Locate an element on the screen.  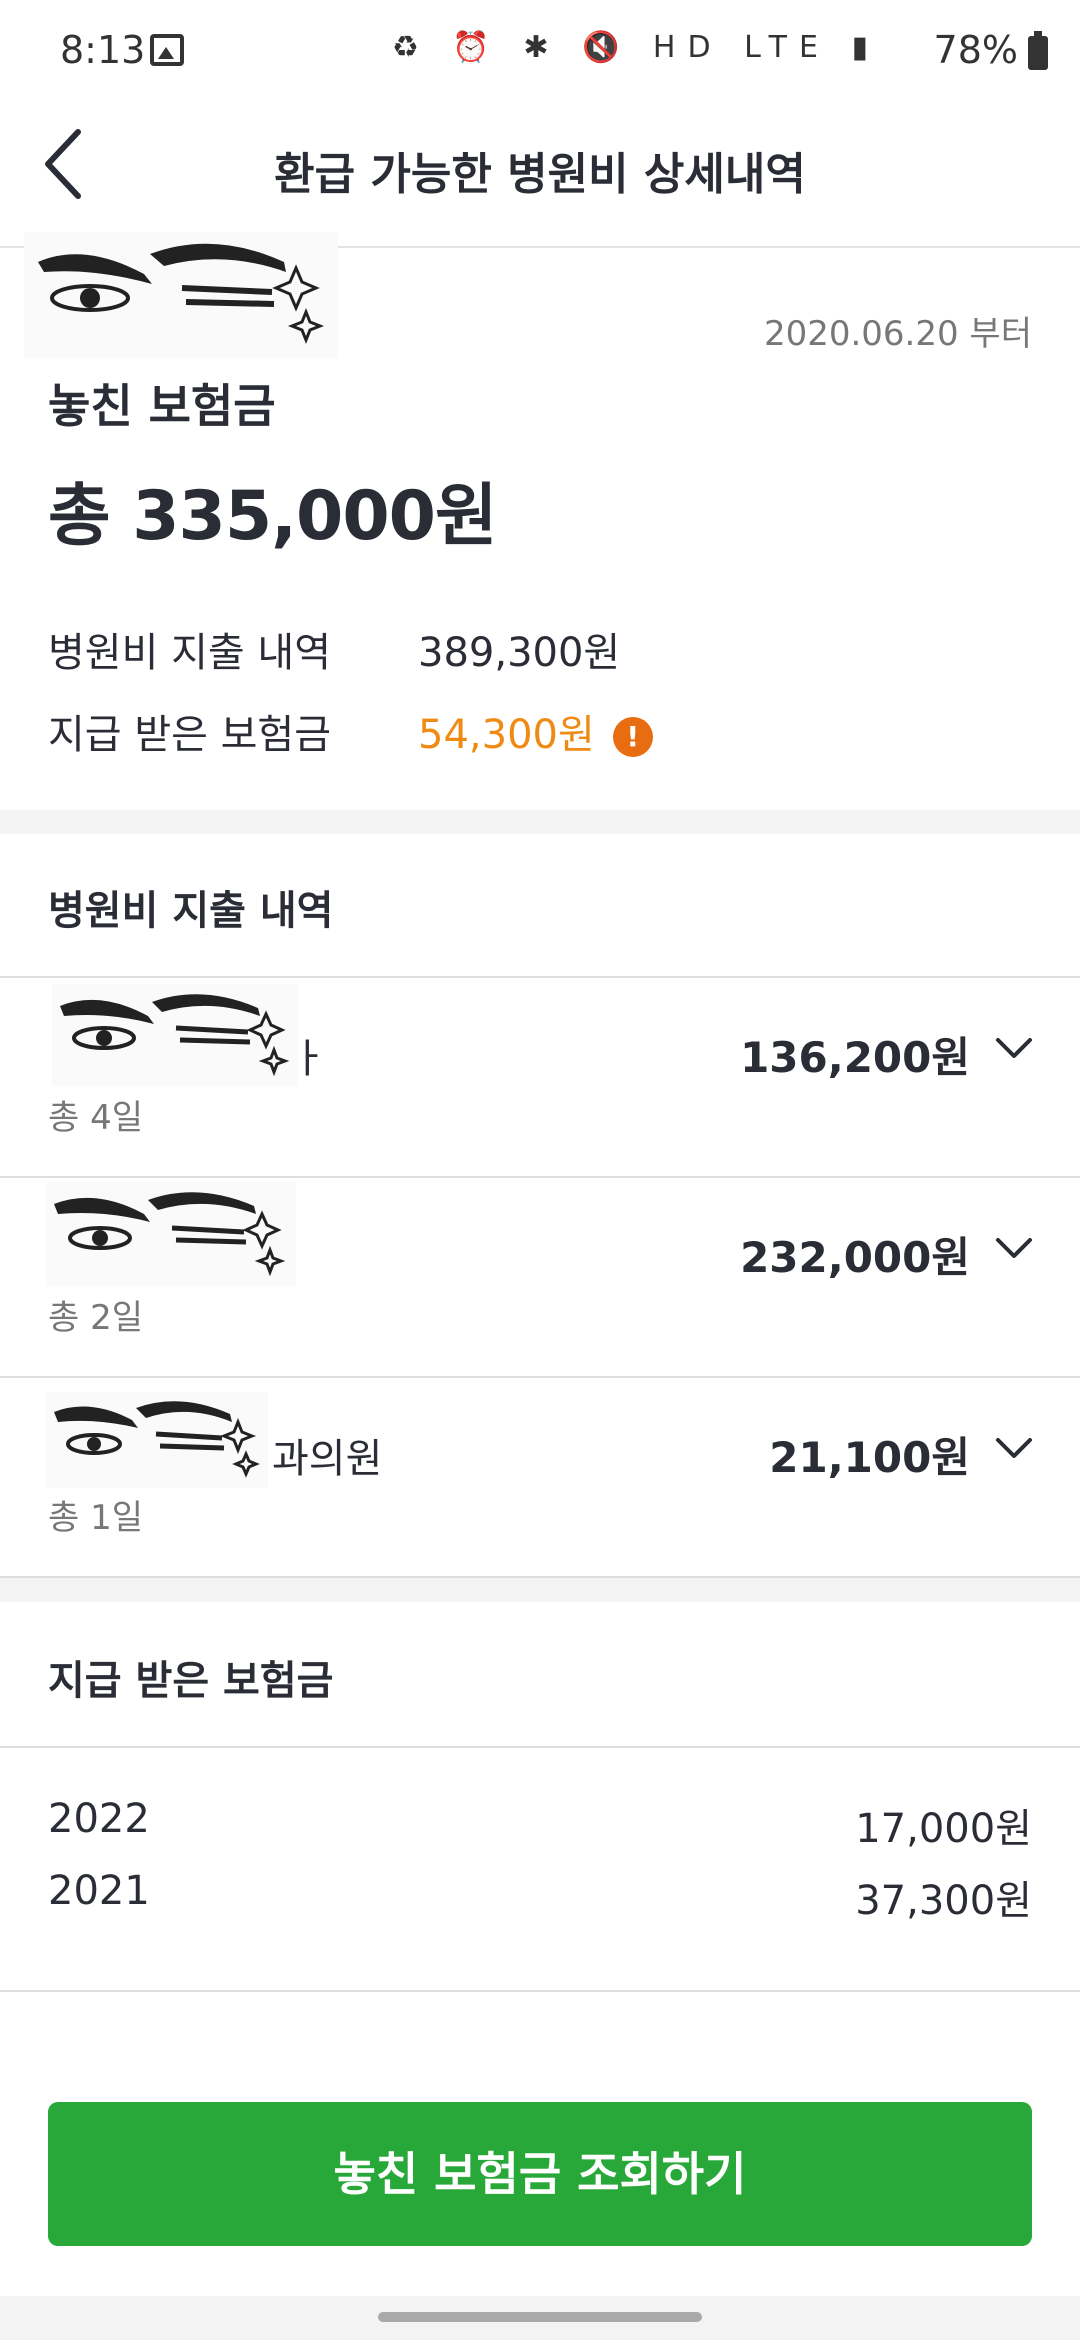
page-title: 환급 가능한 병원비 상세내역 is located at coordinates (540, 174).